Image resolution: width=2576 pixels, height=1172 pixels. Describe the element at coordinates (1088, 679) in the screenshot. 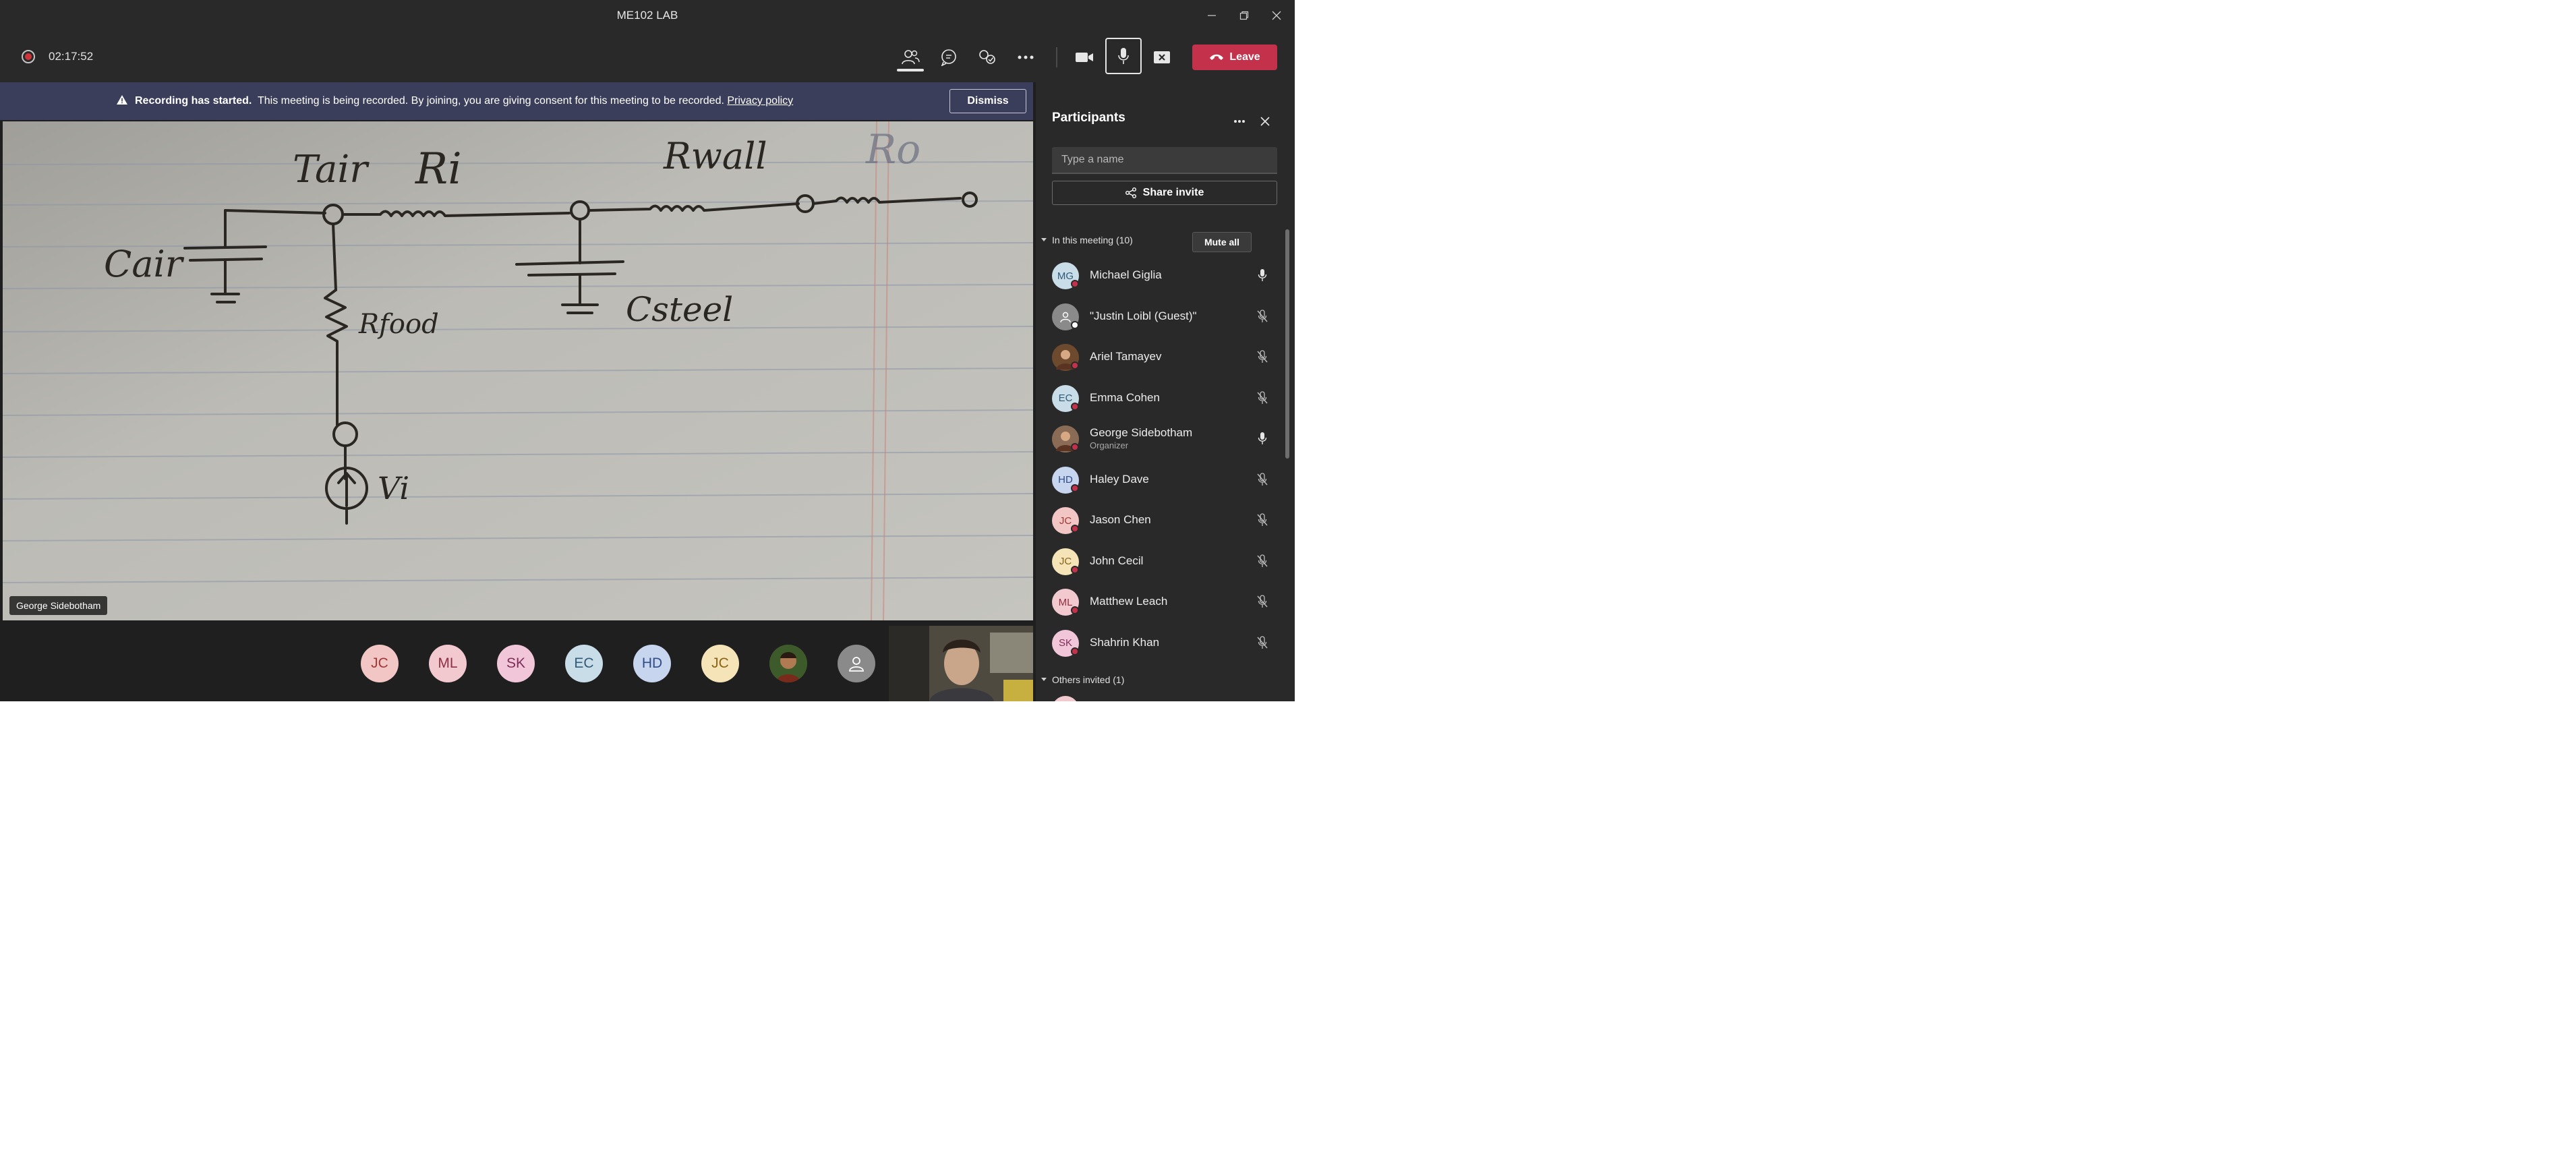

I see `others-invited-label: Others invited (1)` at that location.